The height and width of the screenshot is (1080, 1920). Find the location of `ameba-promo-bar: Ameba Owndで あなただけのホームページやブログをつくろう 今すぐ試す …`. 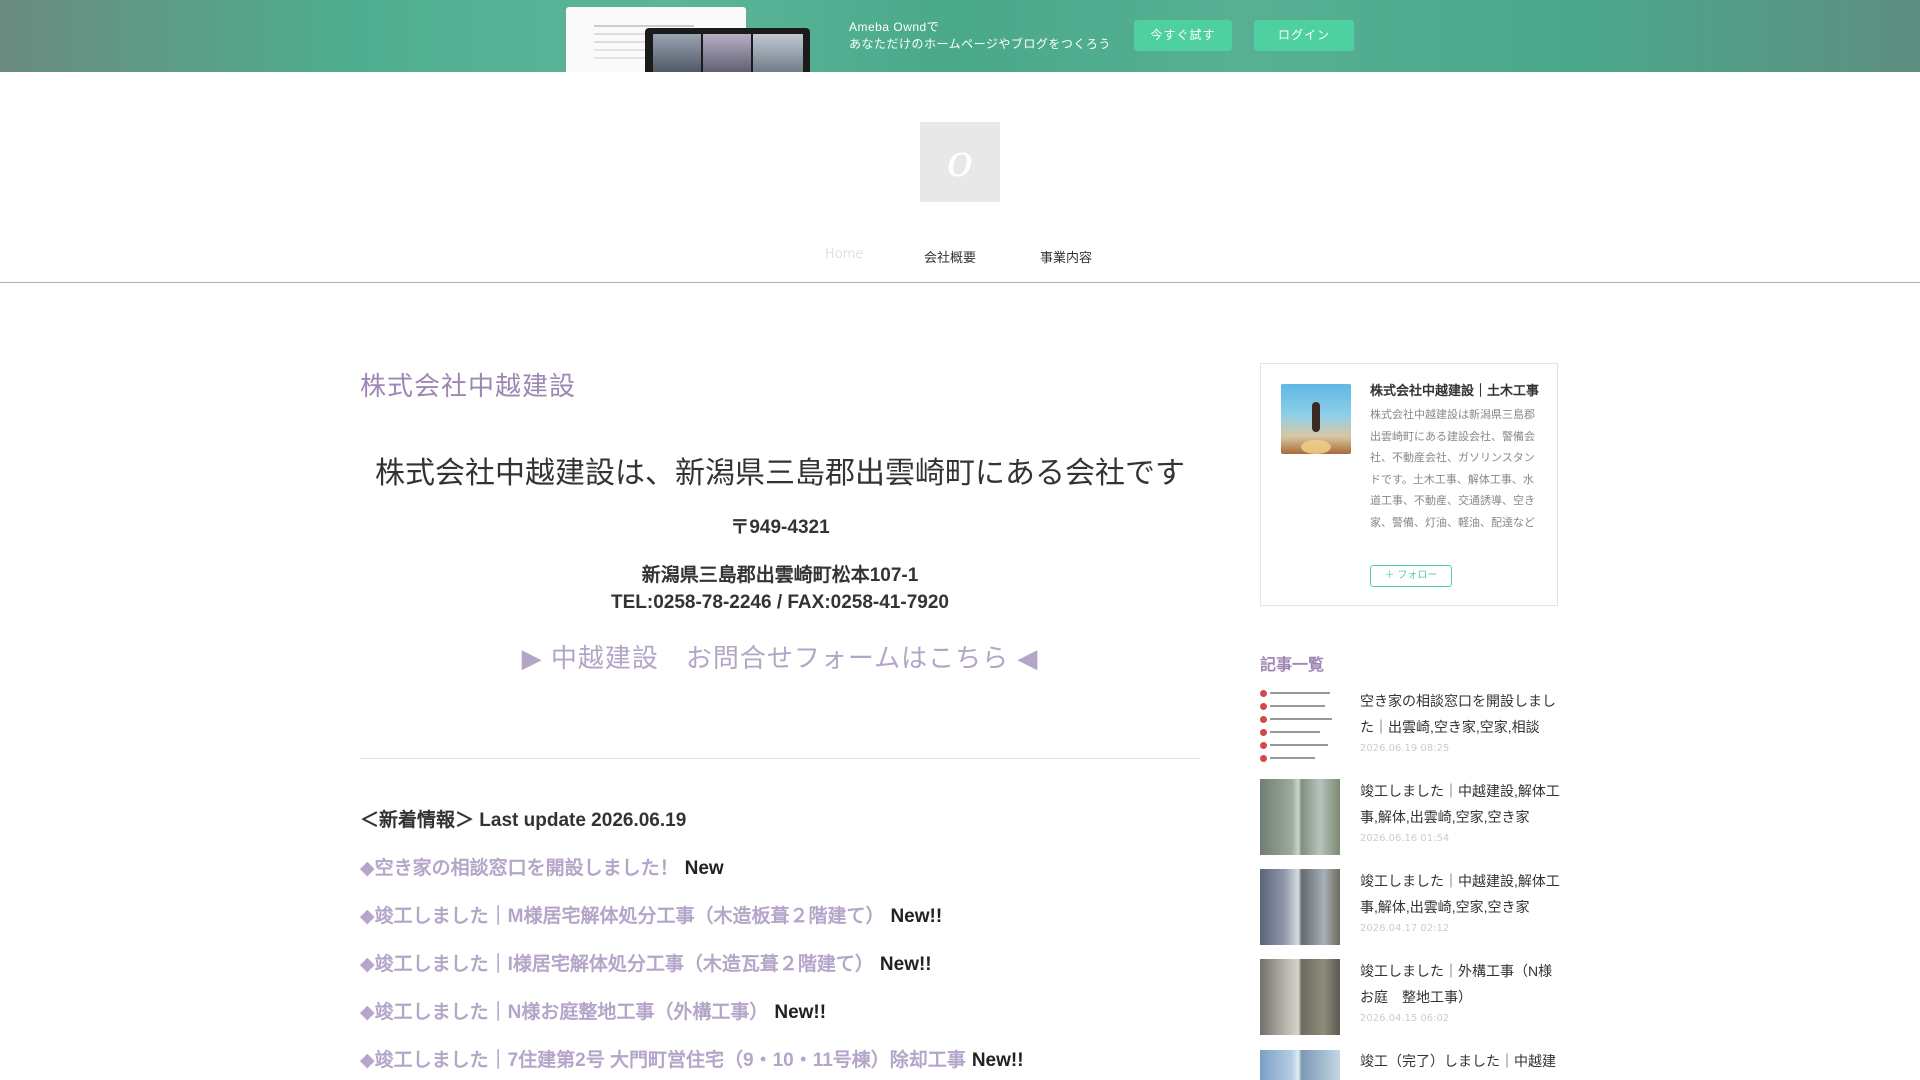

ameba-promo-bar: Ameba Owndで あなただけのホームページやブログをつくろう 今すぐ試す … is located at coordinates (960, 36).